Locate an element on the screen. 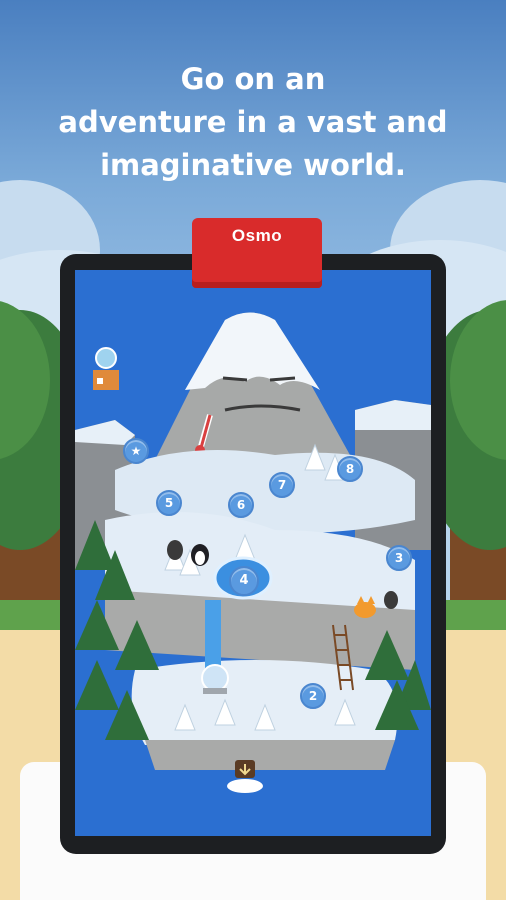  mountain-eye-right is located at coordinates (282, 379).